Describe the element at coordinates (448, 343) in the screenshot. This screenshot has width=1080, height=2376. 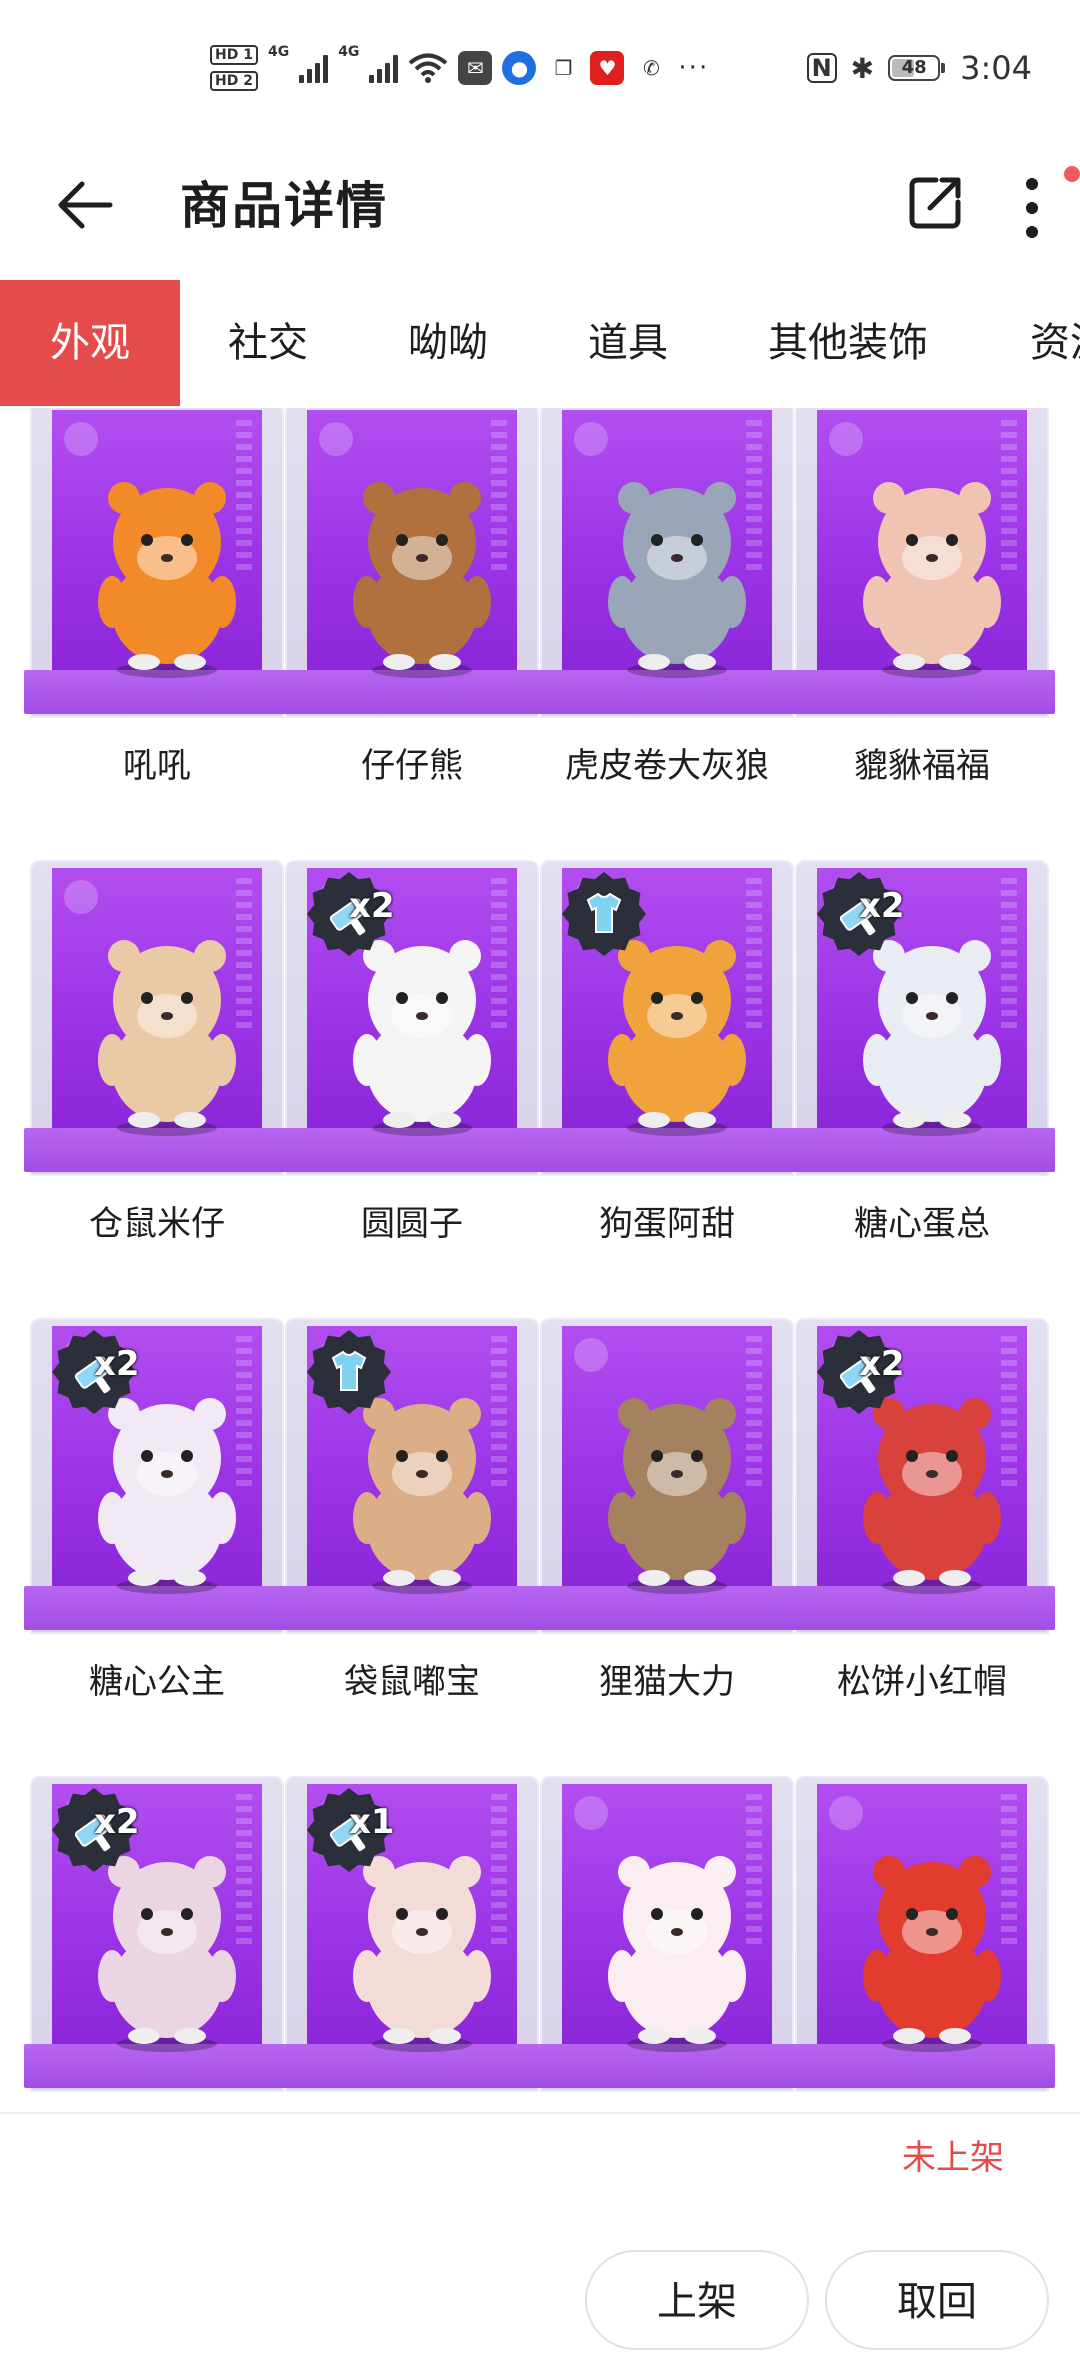
I see `tab-youyou: 呦呦` at that location.